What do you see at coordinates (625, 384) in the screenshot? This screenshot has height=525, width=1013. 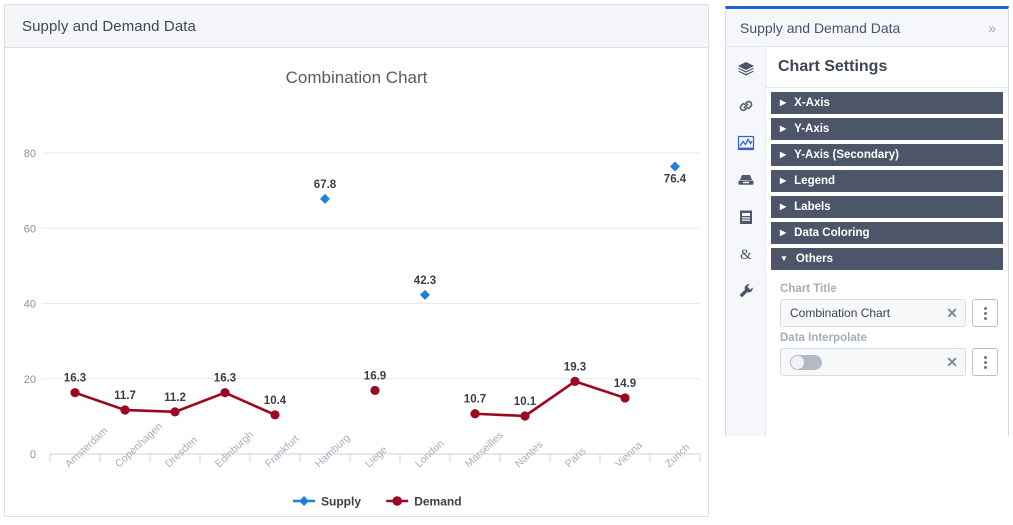 I see `data-point-label: 14.9` at bounding box center [625, 384].